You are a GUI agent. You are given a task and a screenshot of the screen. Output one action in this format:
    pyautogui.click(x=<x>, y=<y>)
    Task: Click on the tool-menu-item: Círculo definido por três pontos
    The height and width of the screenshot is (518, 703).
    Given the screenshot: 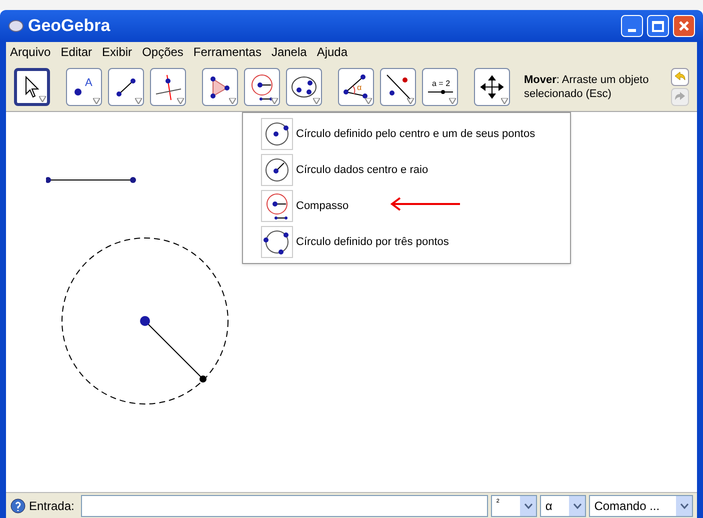 What is the action you would take?
    pyautogui.click(x=406, y=242)
    